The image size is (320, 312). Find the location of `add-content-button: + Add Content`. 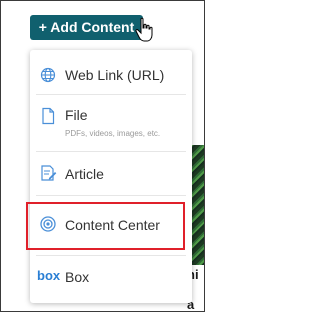

add-content-button: + Add Content is located at coordinates (86, 27).